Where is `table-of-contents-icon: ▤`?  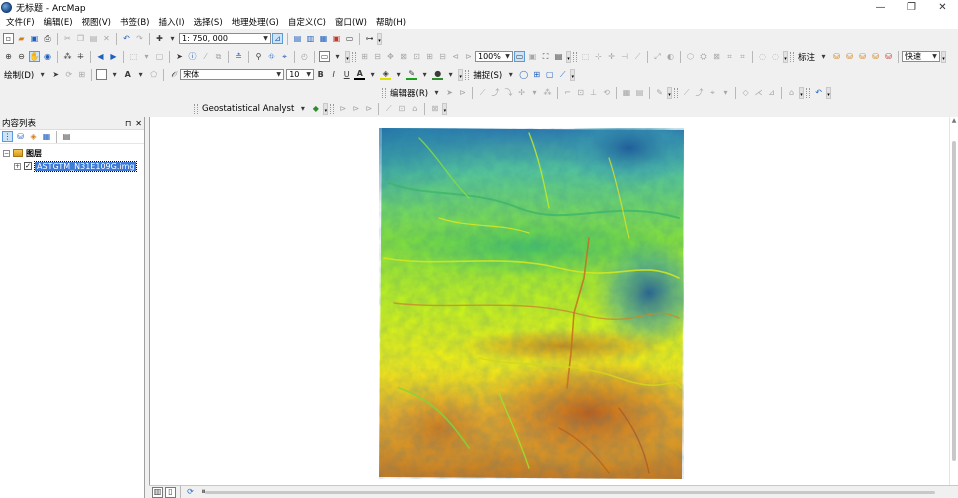 table-of-contents-icon: ▤ is located at coordinates (297, 38).